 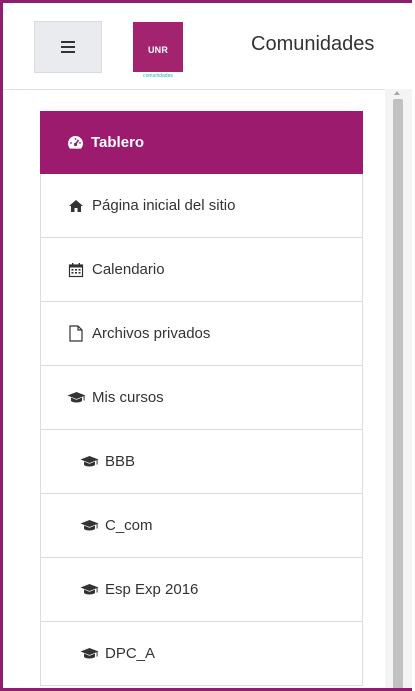 I want to click on nav-item-my-courses: Mis cursos, so click(x=201, y=398).